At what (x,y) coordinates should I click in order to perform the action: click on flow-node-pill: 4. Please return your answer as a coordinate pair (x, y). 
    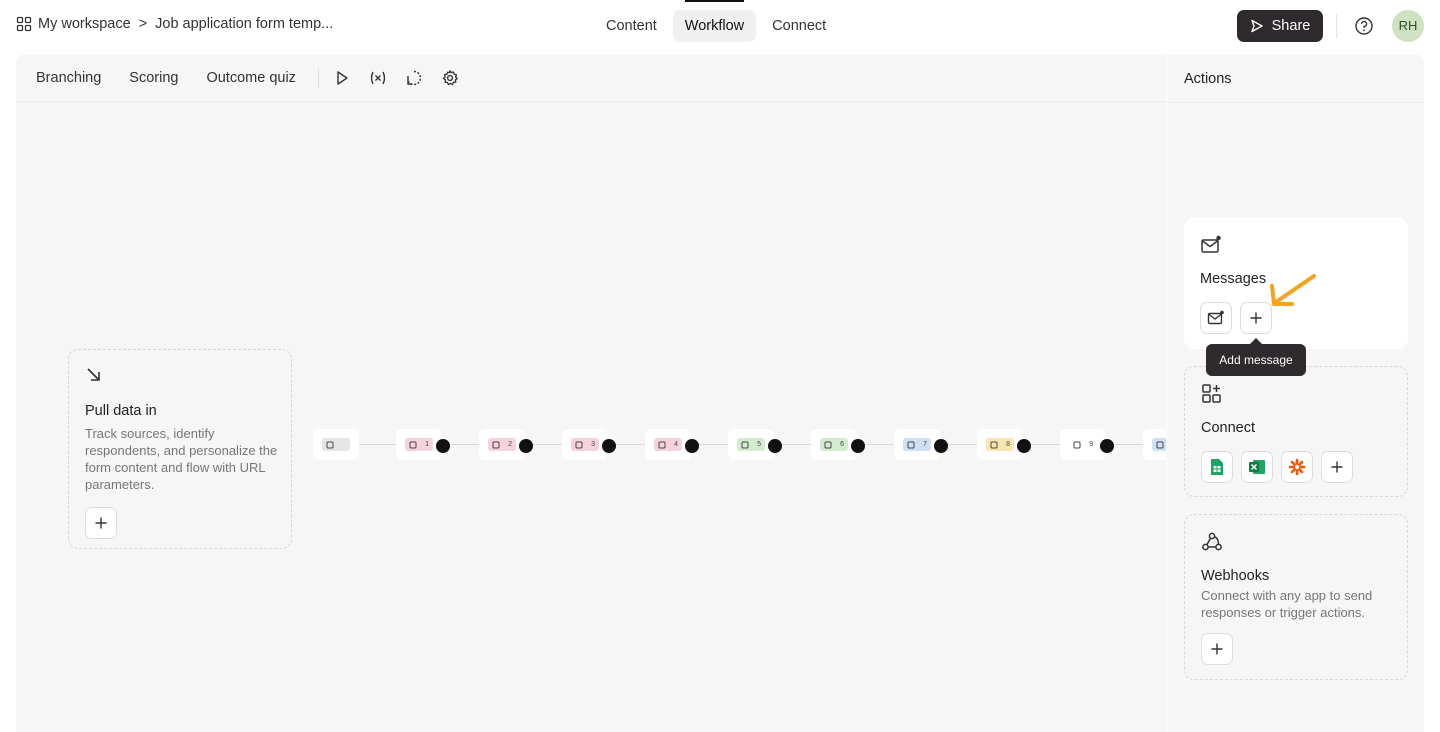
    Looking at the image, I should click on (668, 444).